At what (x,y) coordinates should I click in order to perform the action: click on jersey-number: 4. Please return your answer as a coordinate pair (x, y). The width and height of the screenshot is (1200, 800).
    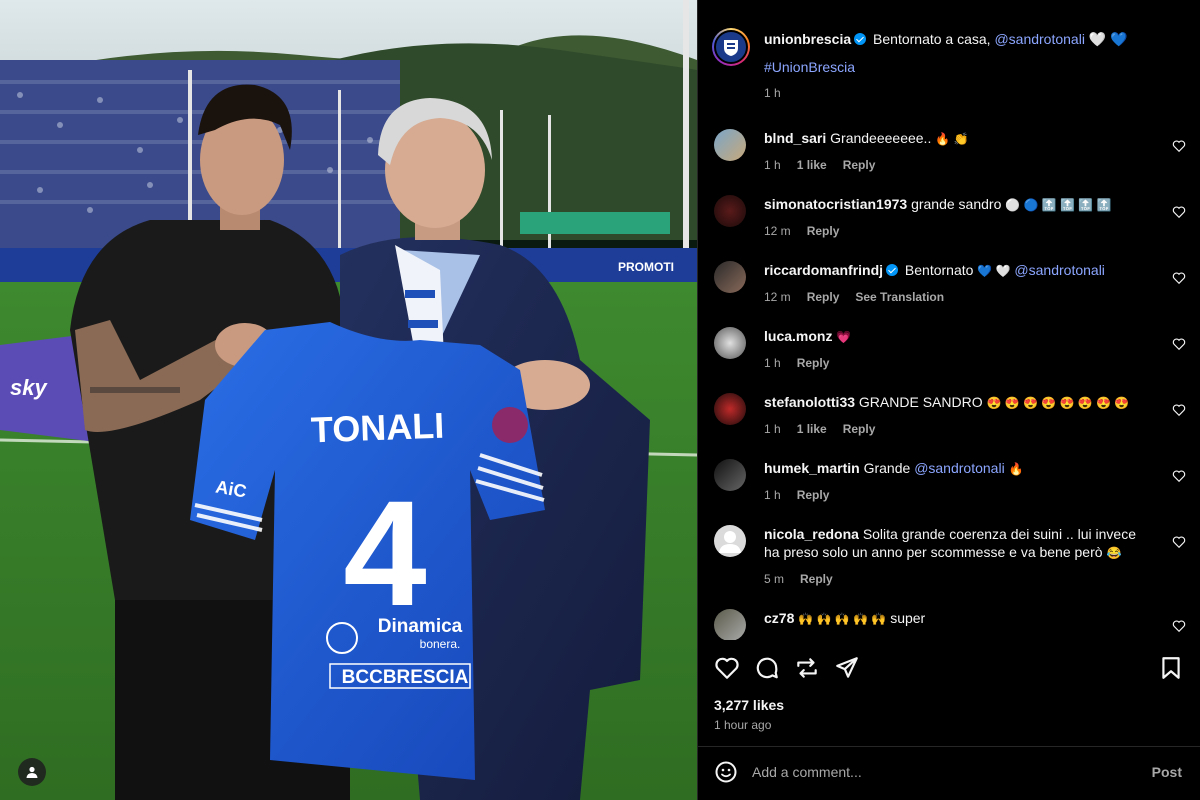
    Looking at the image, I should click on (384, 553).